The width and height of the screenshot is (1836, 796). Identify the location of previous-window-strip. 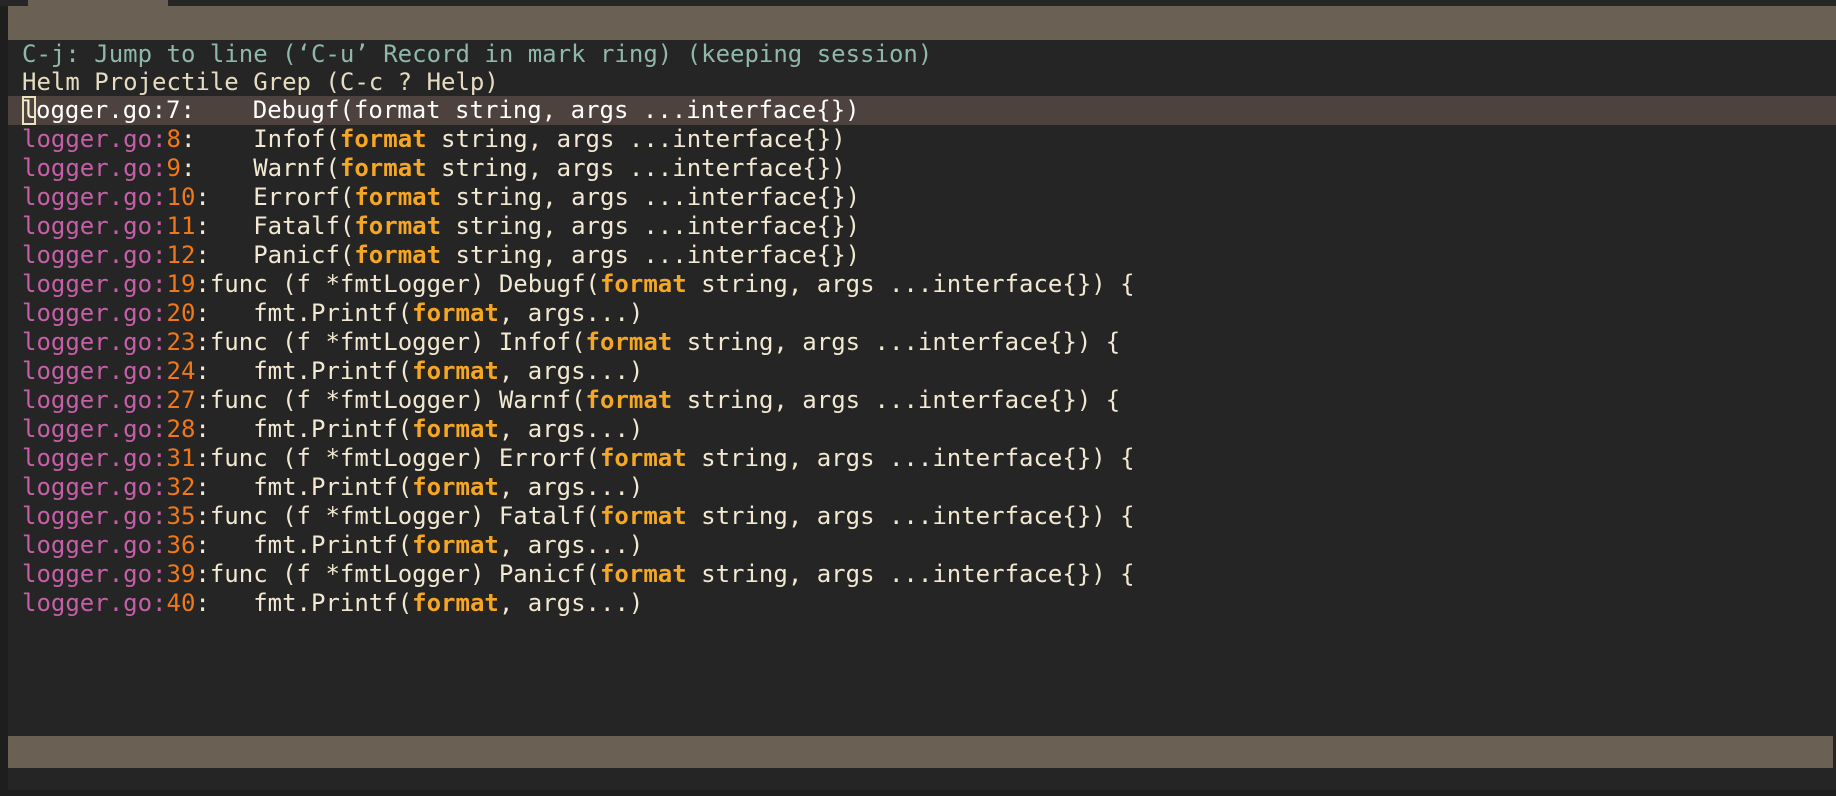
(918, 3).